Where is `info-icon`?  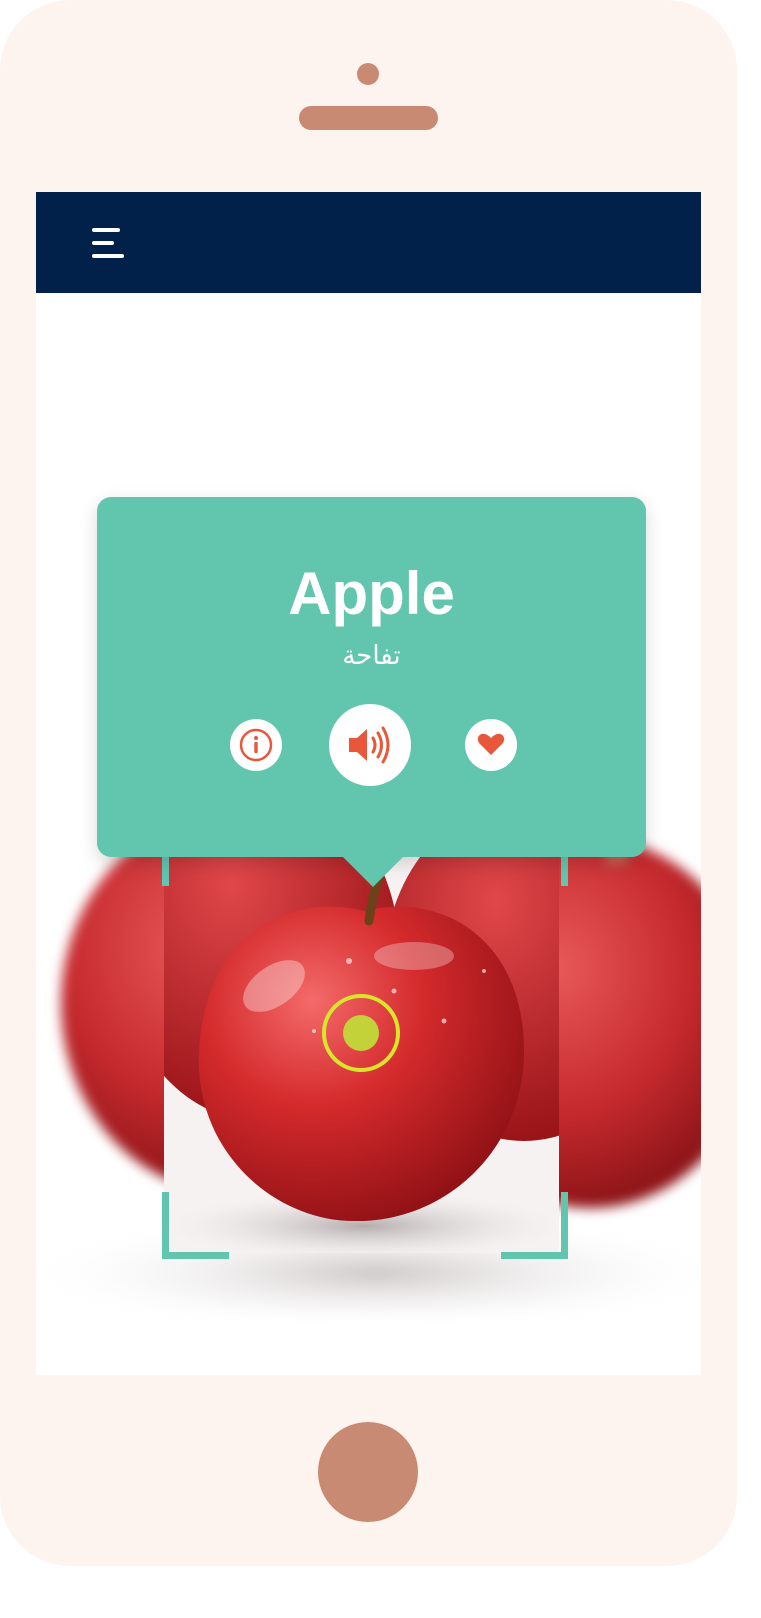
info-icon is located at coordinates (256, 745).